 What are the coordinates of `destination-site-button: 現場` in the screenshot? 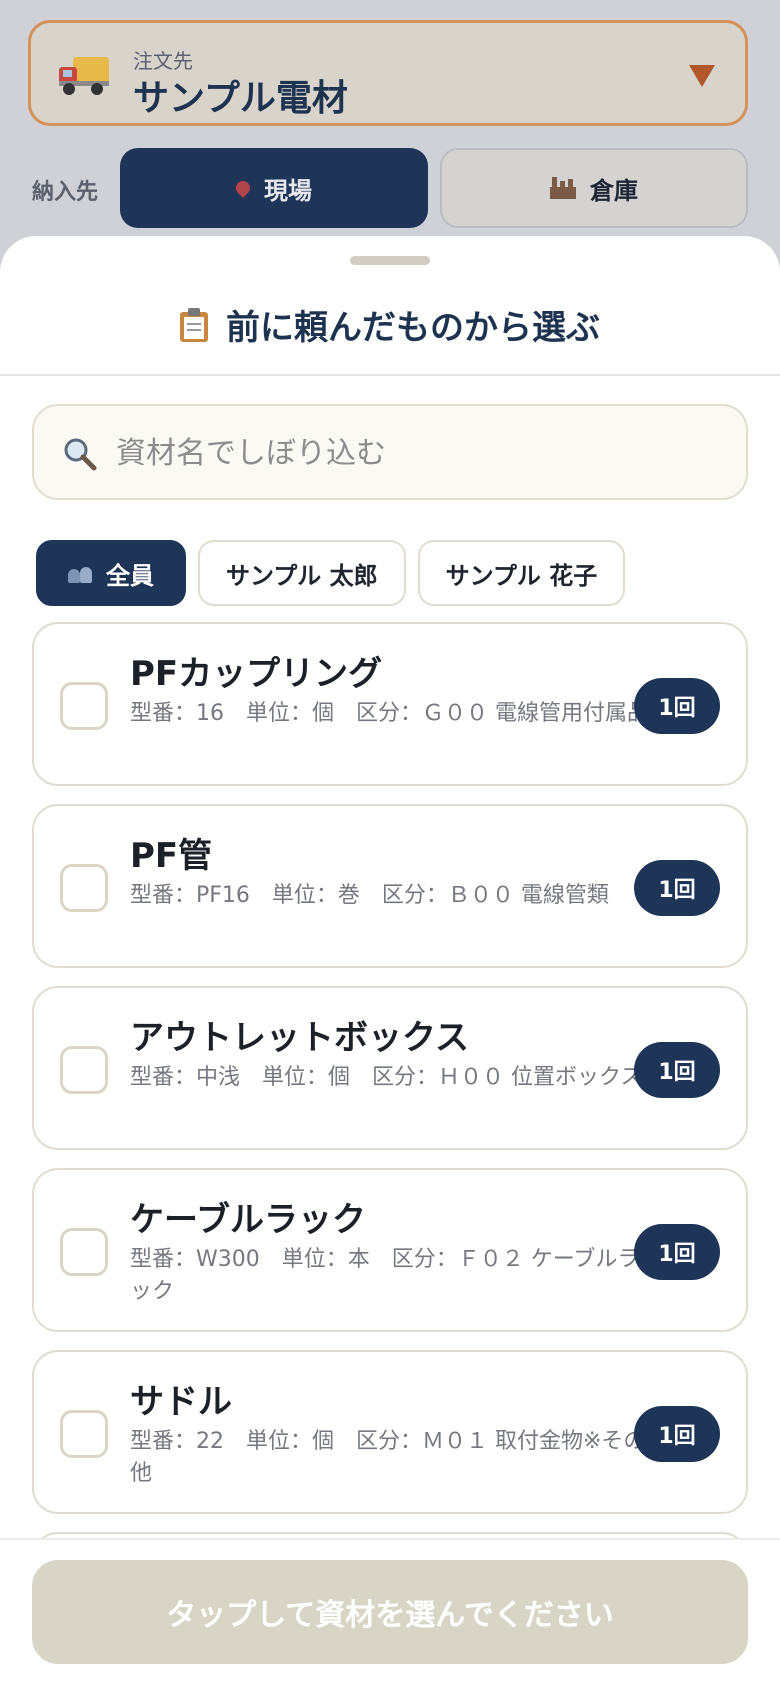 It's located at (274, 188).